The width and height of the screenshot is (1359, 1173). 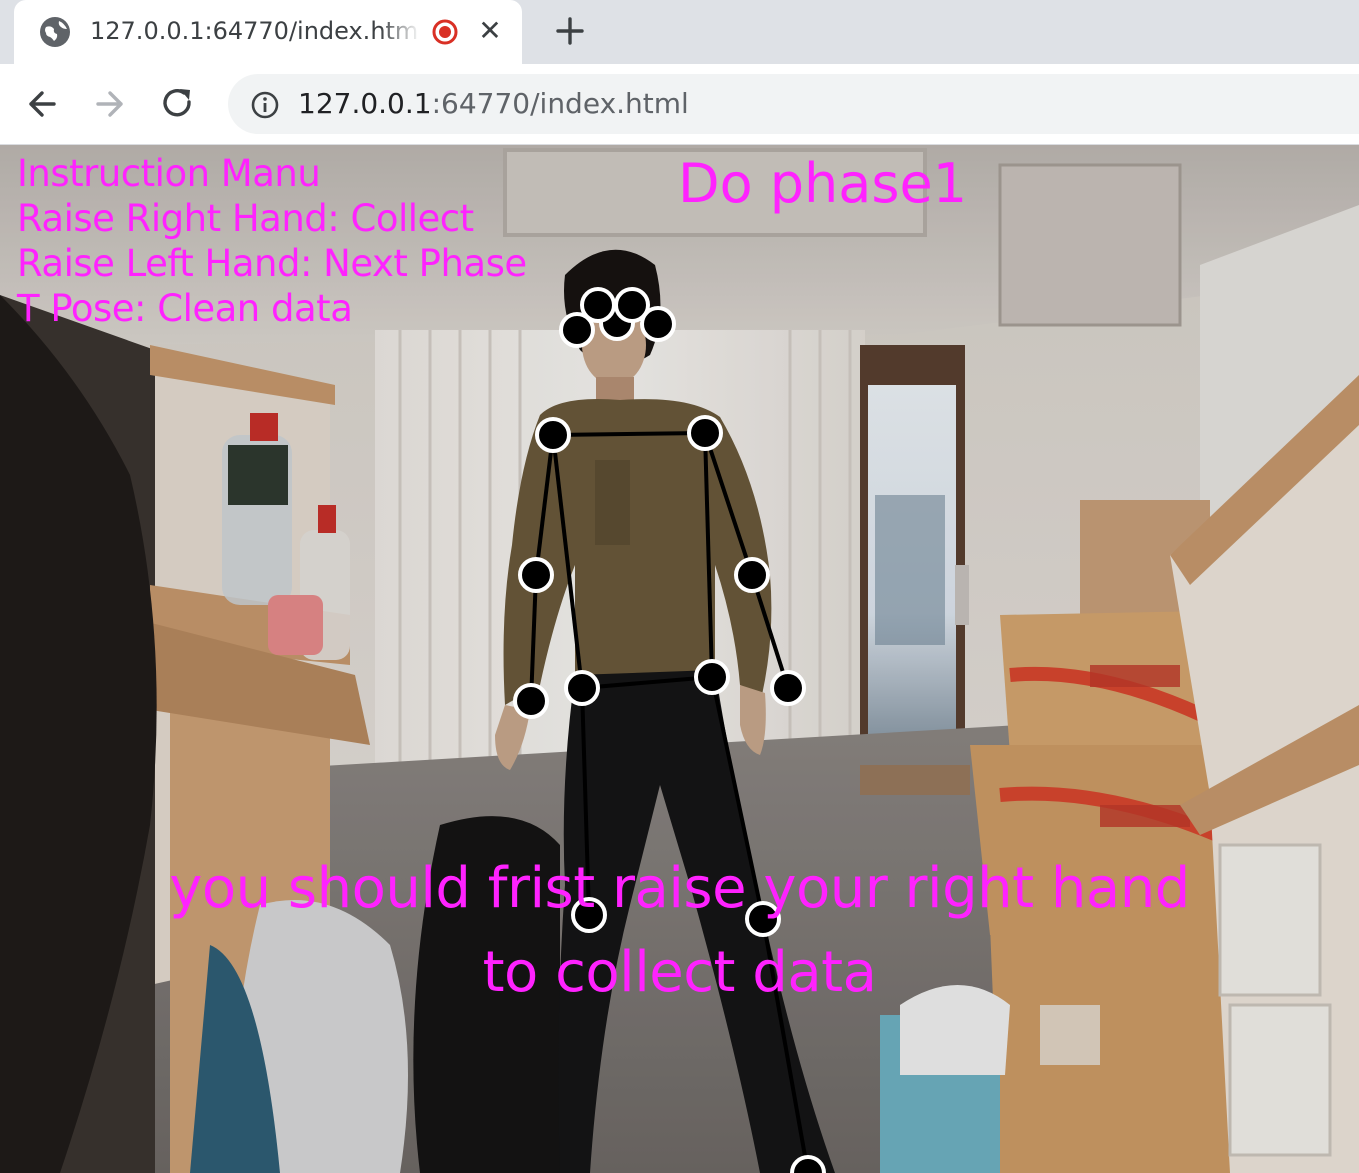 I want to click on recording-icon, so click(x=445, y=32).